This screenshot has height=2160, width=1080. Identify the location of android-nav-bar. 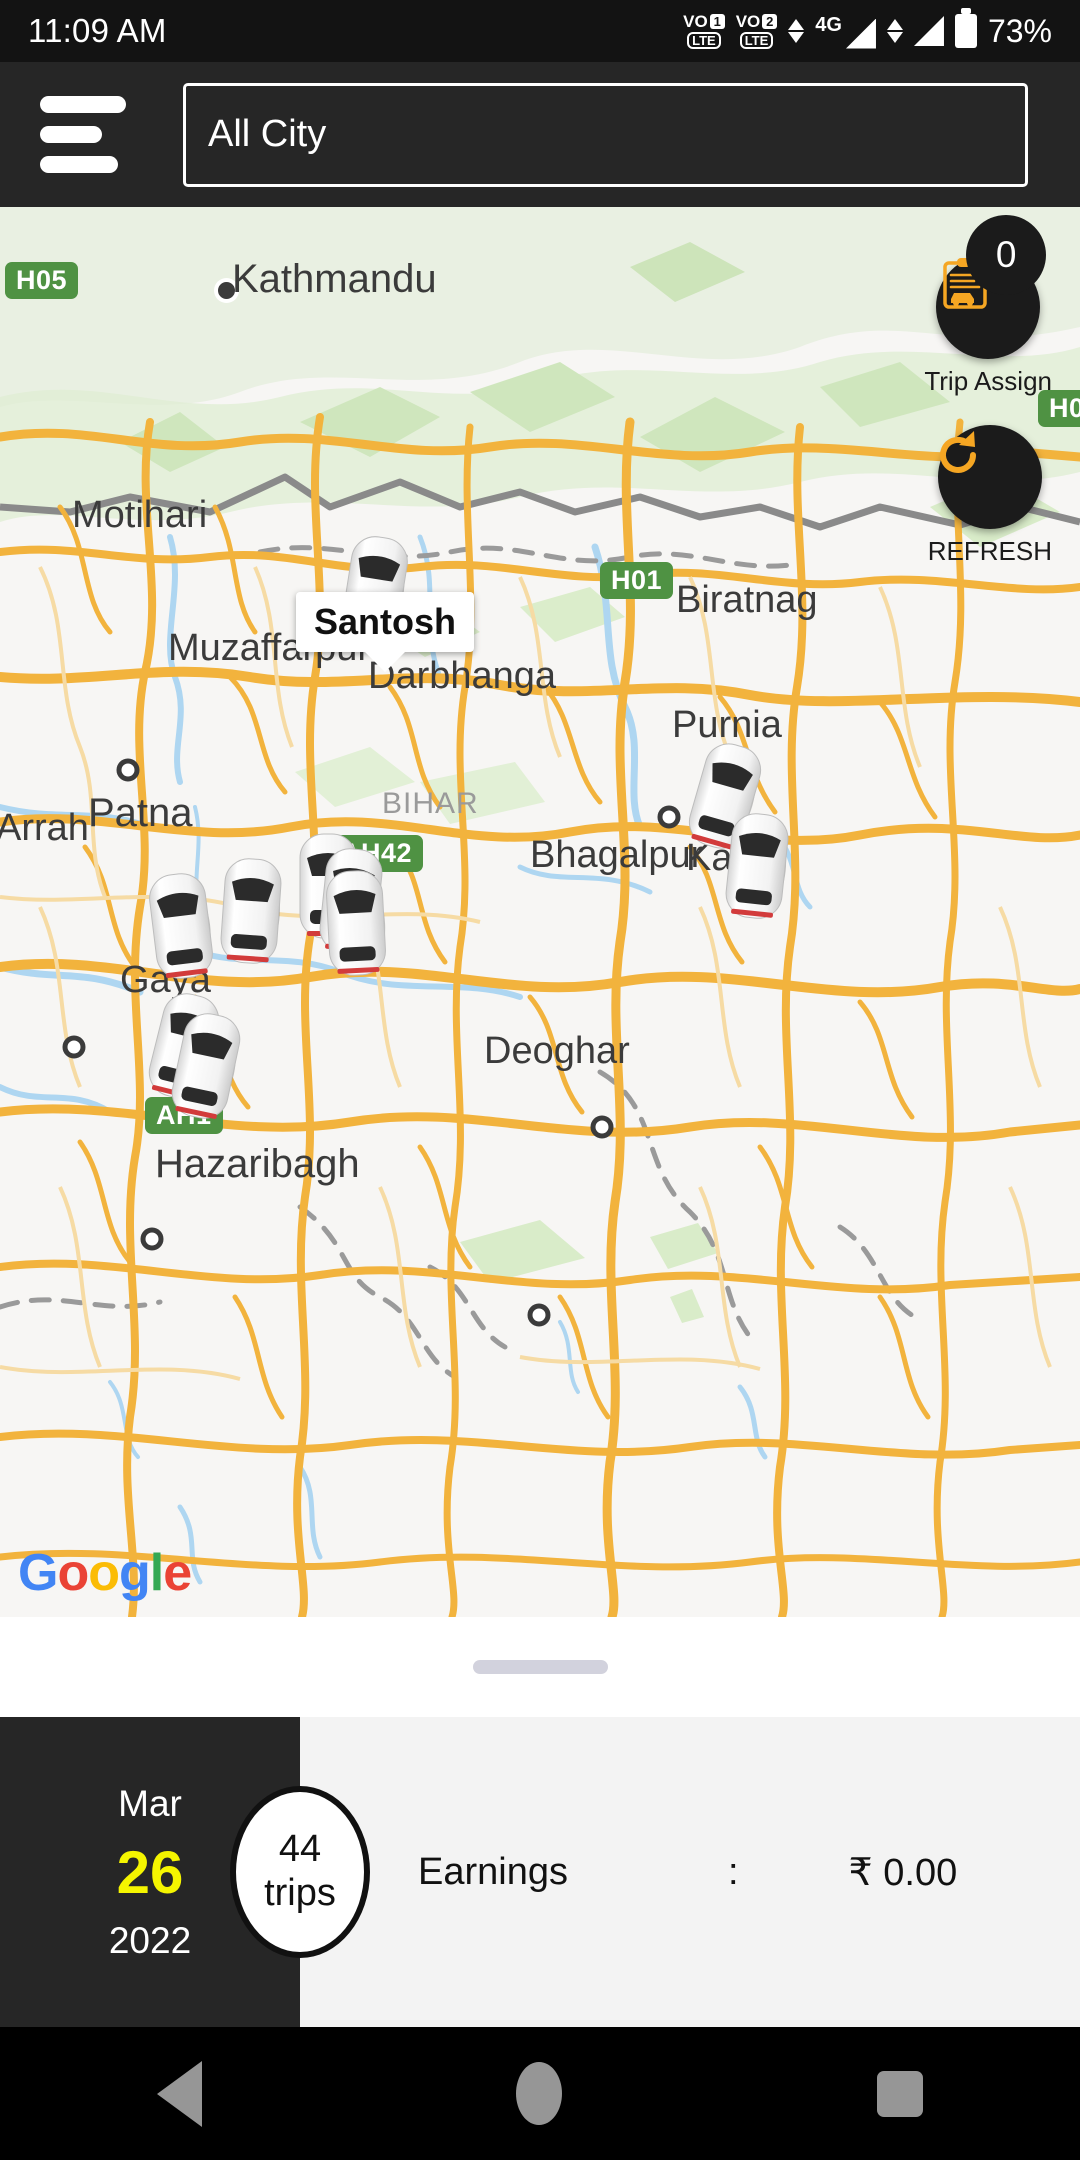
(540, 2093).